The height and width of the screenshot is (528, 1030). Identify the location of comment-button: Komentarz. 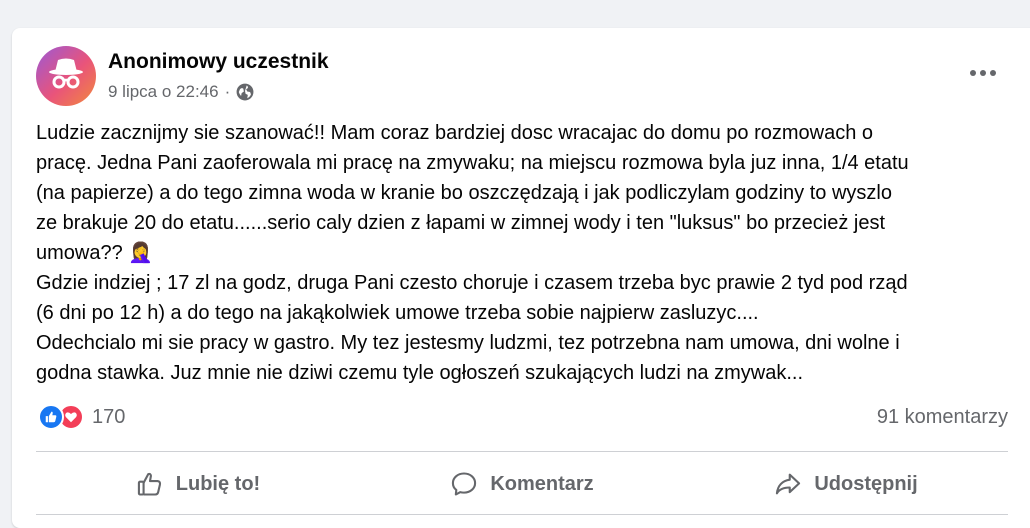
(522, 484).